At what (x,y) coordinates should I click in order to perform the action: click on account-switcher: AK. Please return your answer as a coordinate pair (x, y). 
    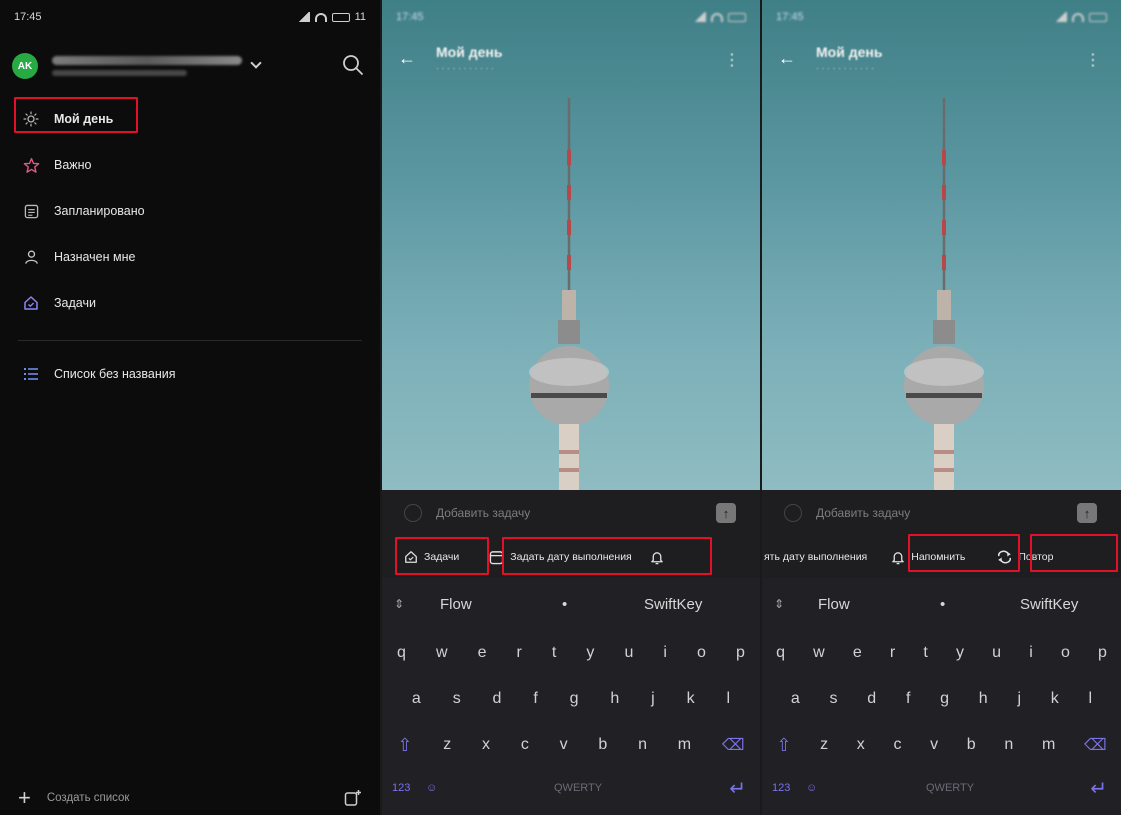
    Looking at the image, I should click on (191, 66).